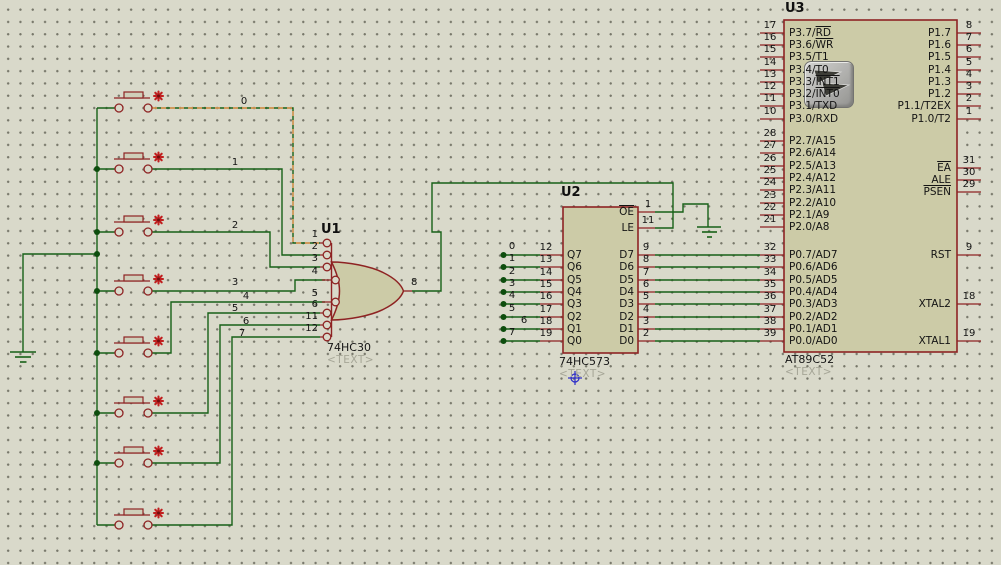 The height and width of the screenshot is (565, 1001). What do you see at coordinates (937, 192) in the screenshot?
I see `pin-name-psen: PSEN` at bounding box center [937, 192].